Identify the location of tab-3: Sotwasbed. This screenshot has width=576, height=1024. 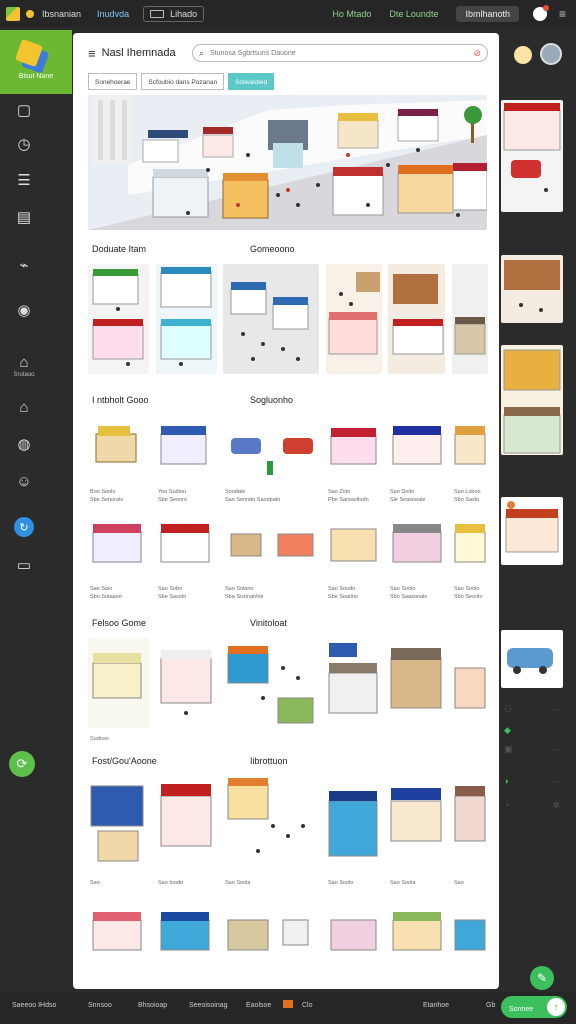
(251, 81).